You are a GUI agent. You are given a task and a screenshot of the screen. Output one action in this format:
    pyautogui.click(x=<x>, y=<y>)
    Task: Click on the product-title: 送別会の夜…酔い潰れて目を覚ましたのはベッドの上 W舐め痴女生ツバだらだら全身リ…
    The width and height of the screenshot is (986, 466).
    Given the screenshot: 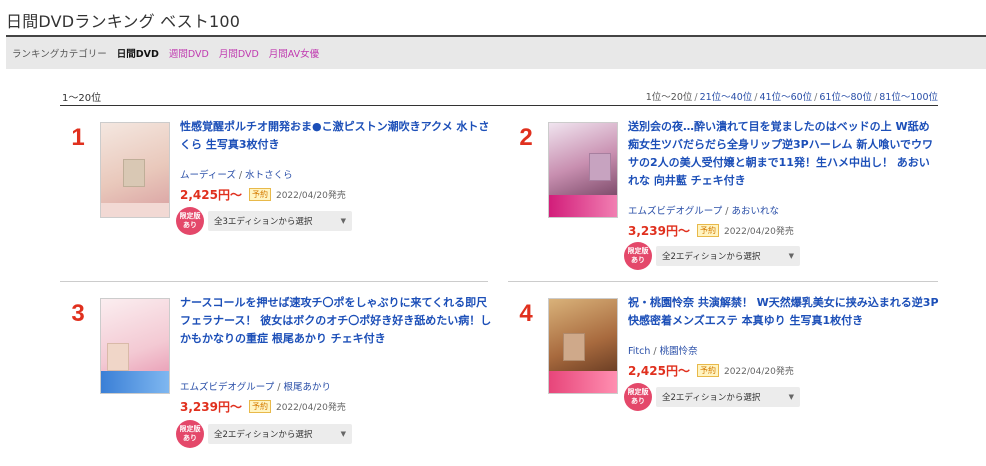 What is the action you would take?
    pyautogui.click(x=784, y=154)
    